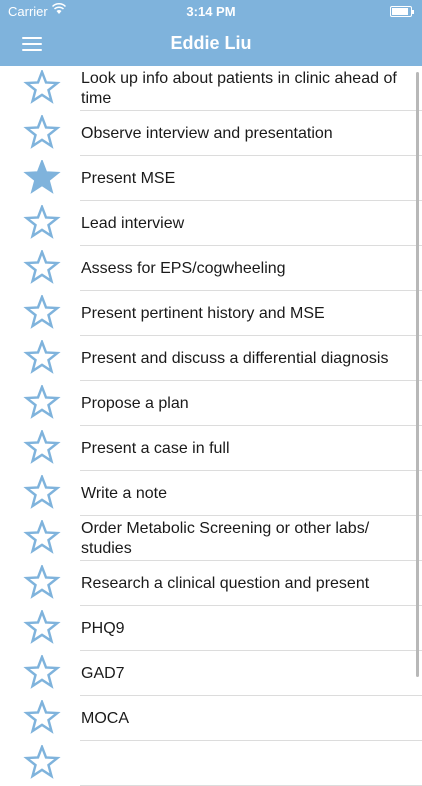 The height and width of the screenshot is (786, 422). I want to click on list-item: PHQ9, so click(211, 628).